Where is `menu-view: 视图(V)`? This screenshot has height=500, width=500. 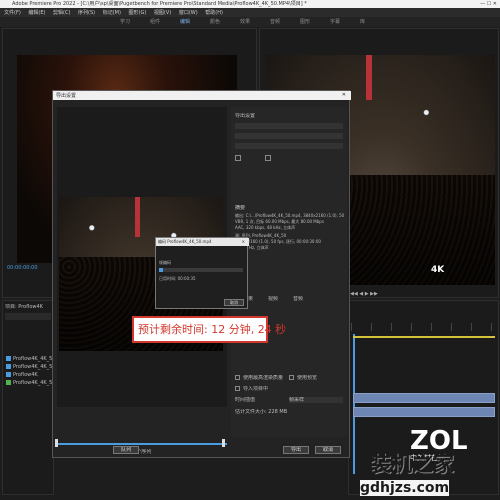
menu-view: 视图(V) is located at coordinates (162, 13).